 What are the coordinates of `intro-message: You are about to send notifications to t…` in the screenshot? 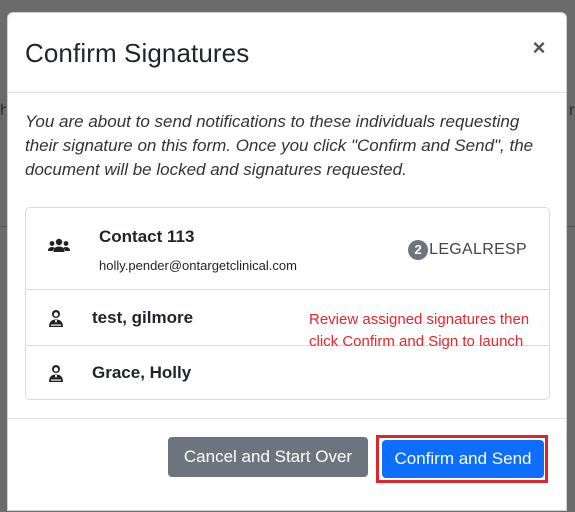 It's located at (279, 145).